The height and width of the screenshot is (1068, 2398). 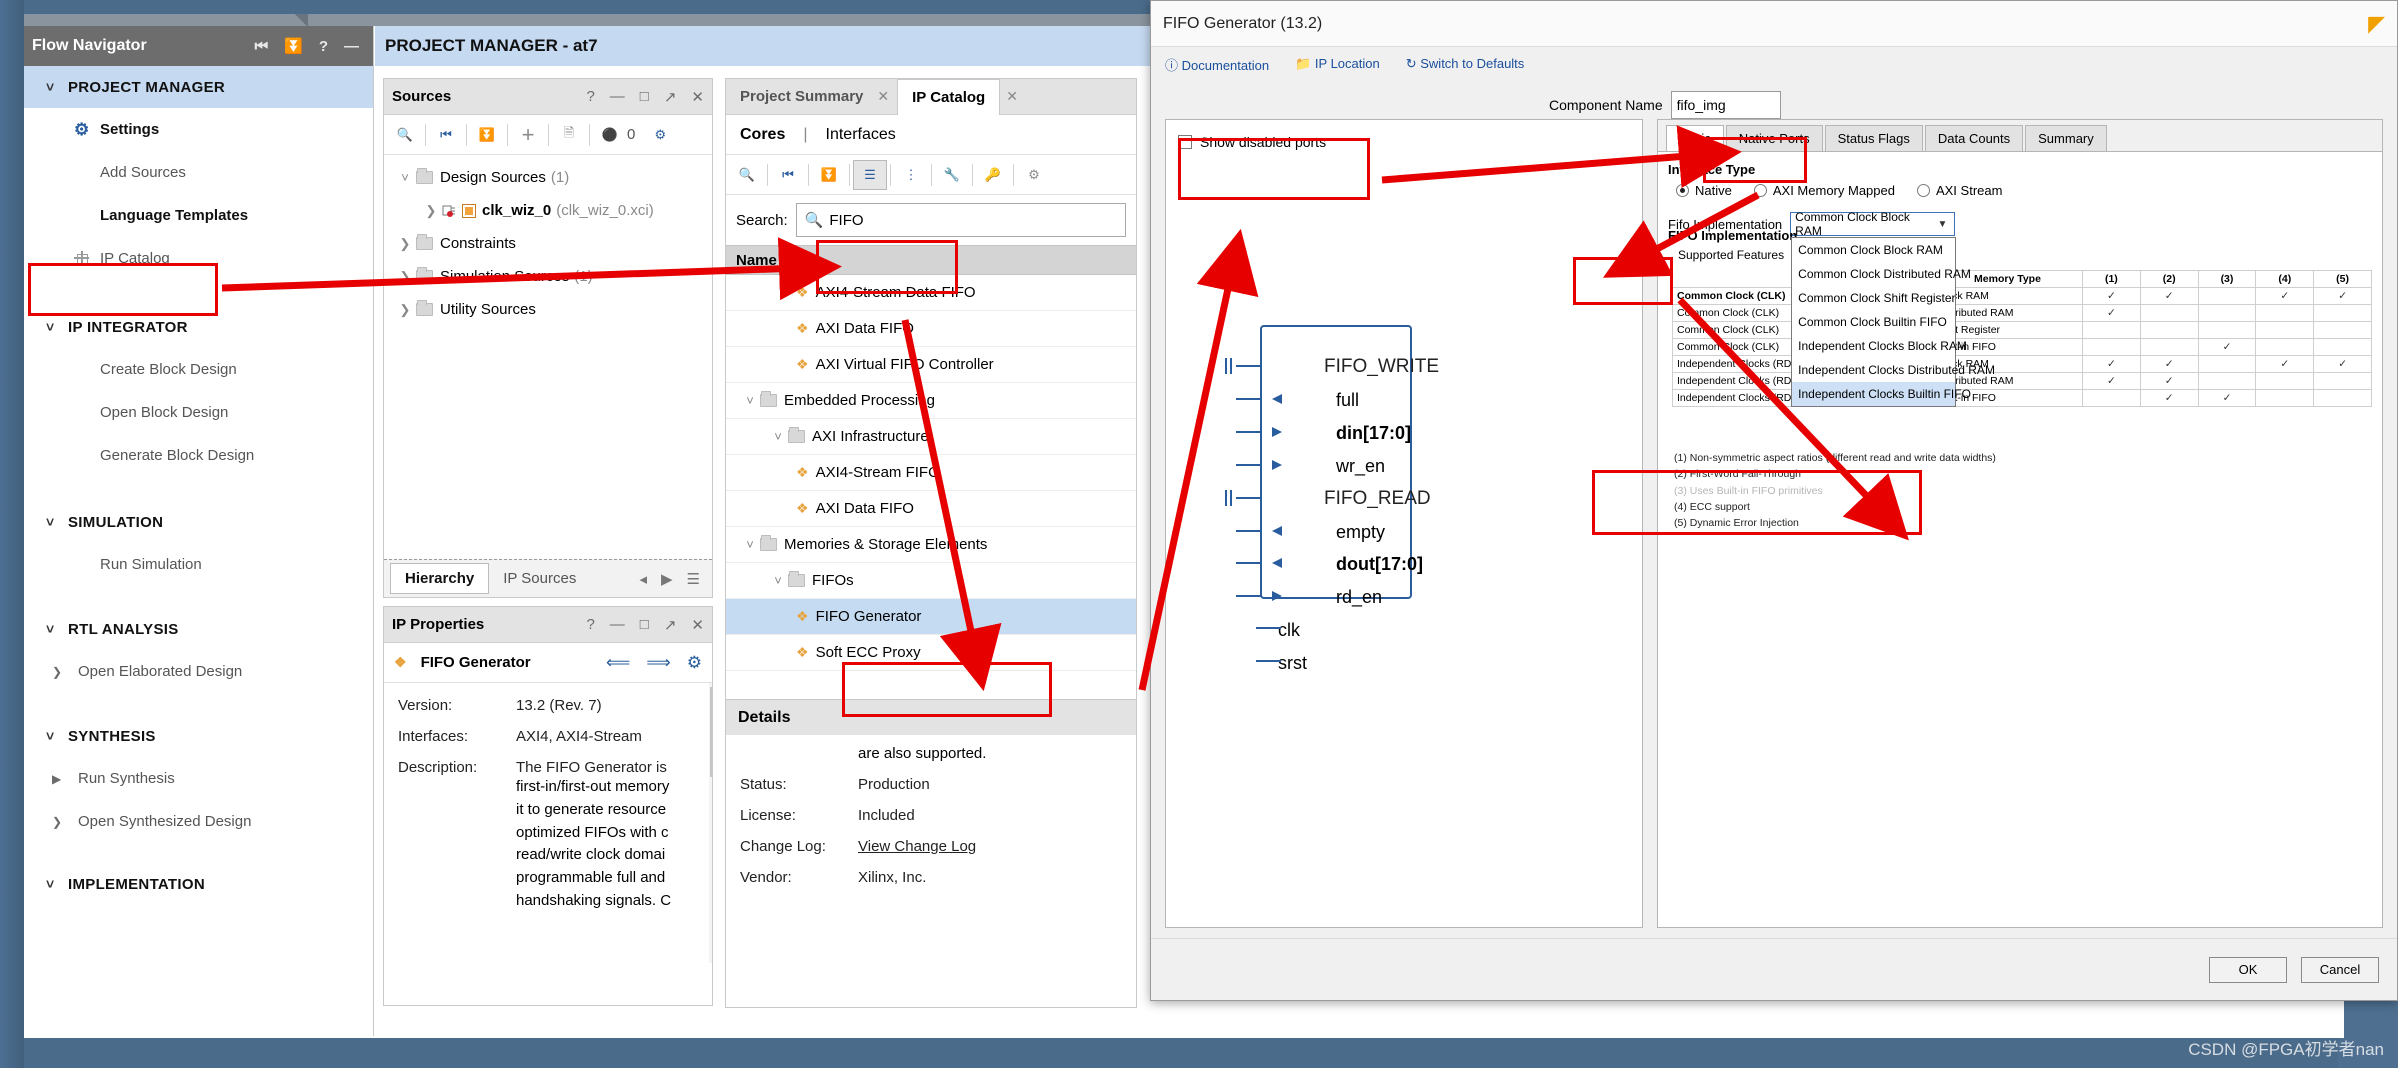 What do you see at coordinates (931, 293) in the screenshot?
I see `list-item: ❖ AXI4-Stream Data FIFO` at bounding box center [931, 293].